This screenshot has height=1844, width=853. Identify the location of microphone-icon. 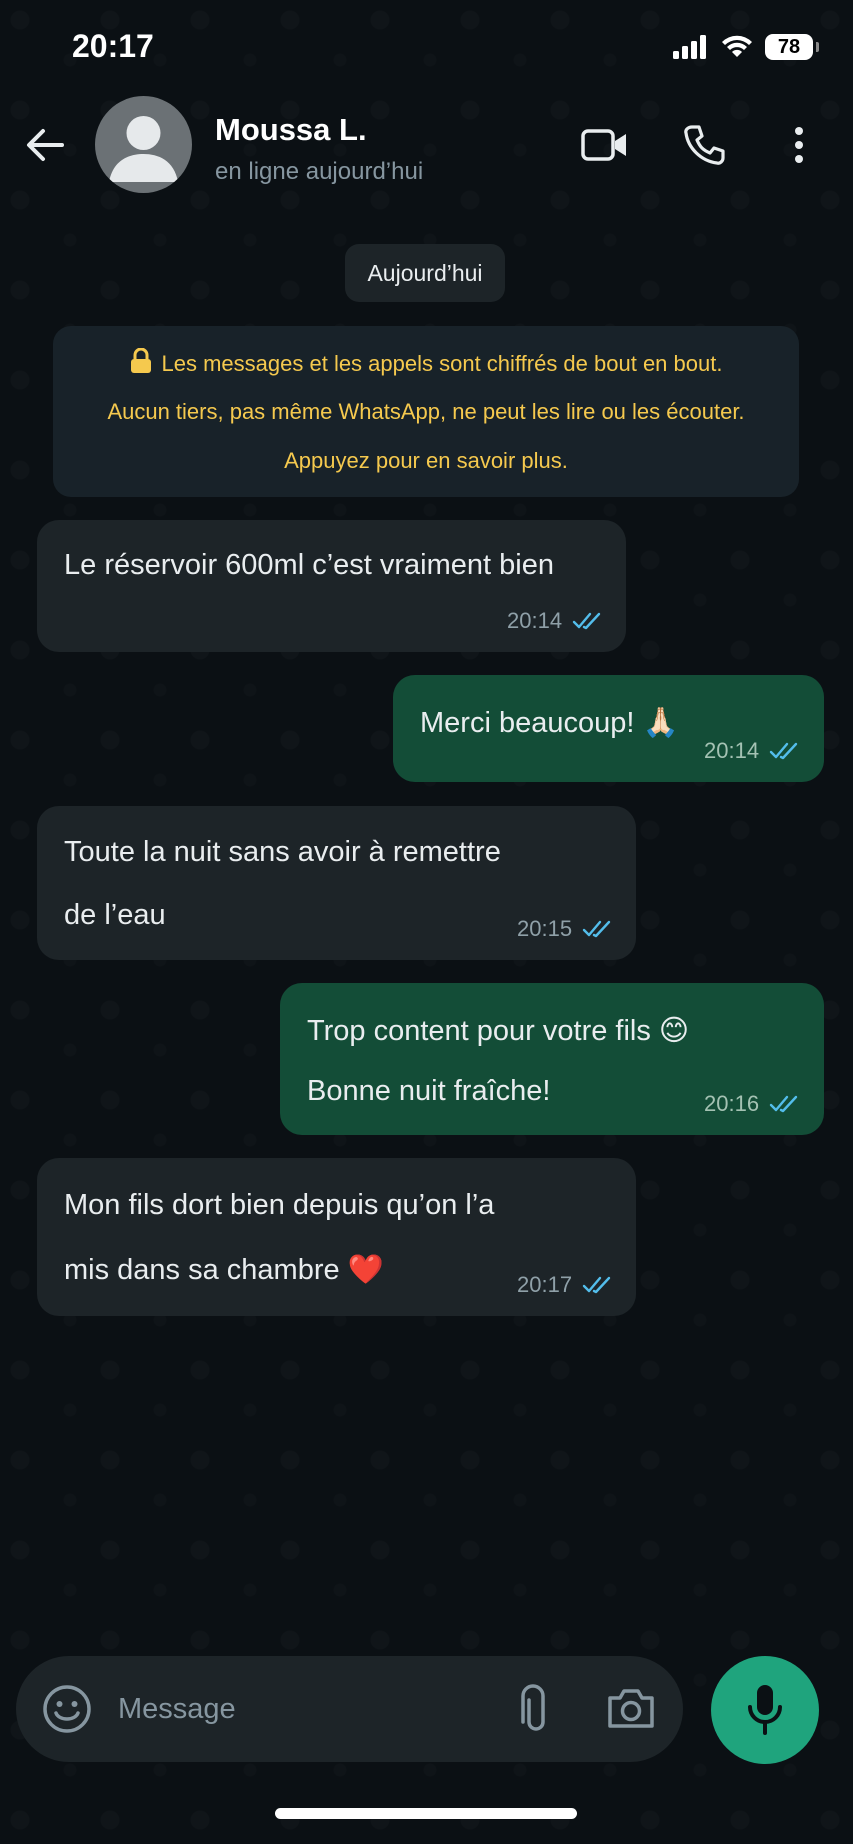
(765, 1710).